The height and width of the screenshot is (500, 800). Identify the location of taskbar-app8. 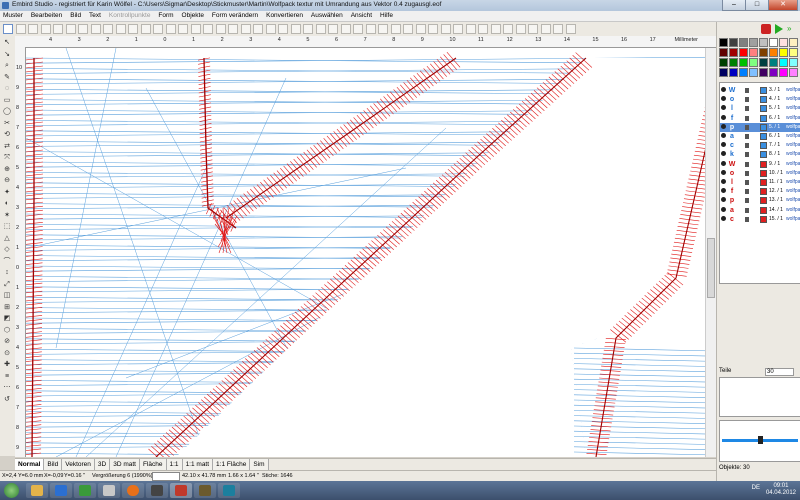
(205, 490).